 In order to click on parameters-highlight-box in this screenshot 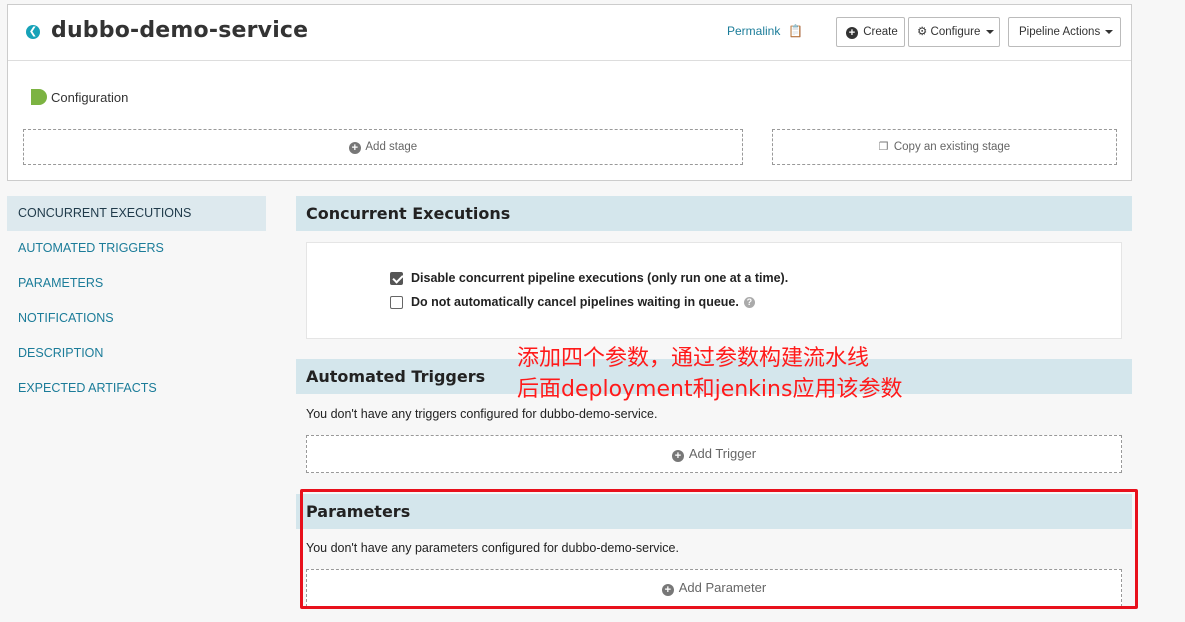, I will do `click(719, 549)`.